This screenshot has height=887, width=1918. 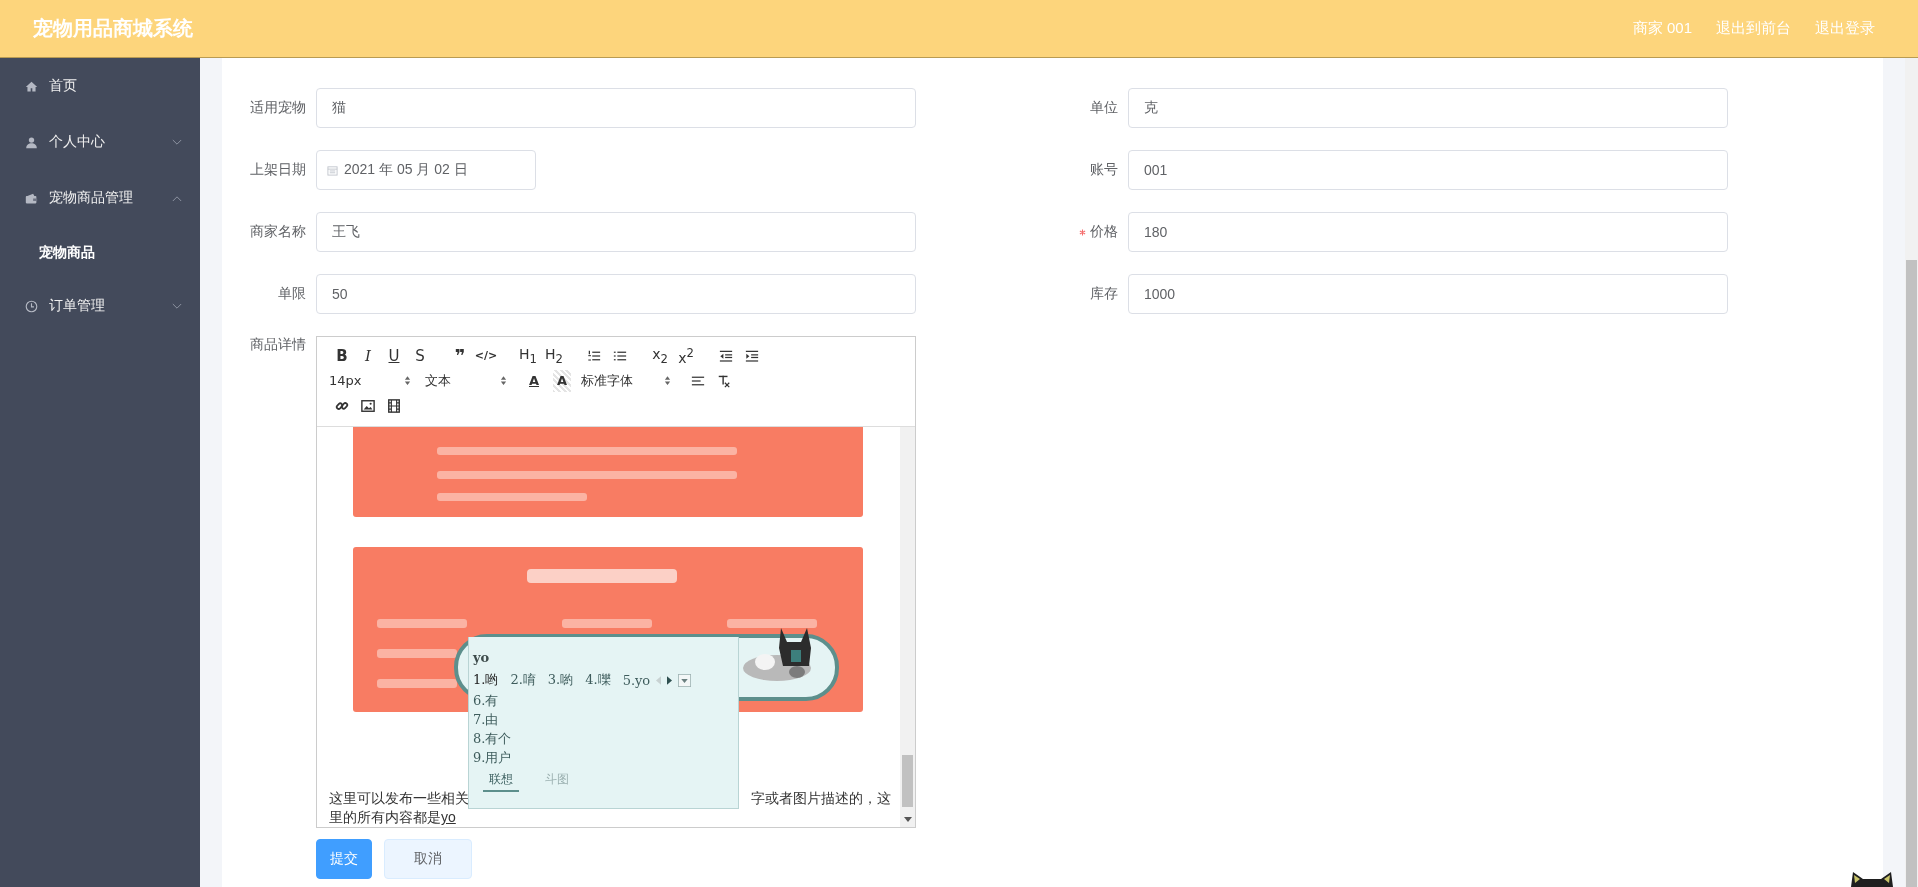 What do you see at coordinates (426, 170) in the screenshot?
I see `date-field: 2021 年 05 月 02 日` at bounding box center [426, 170].